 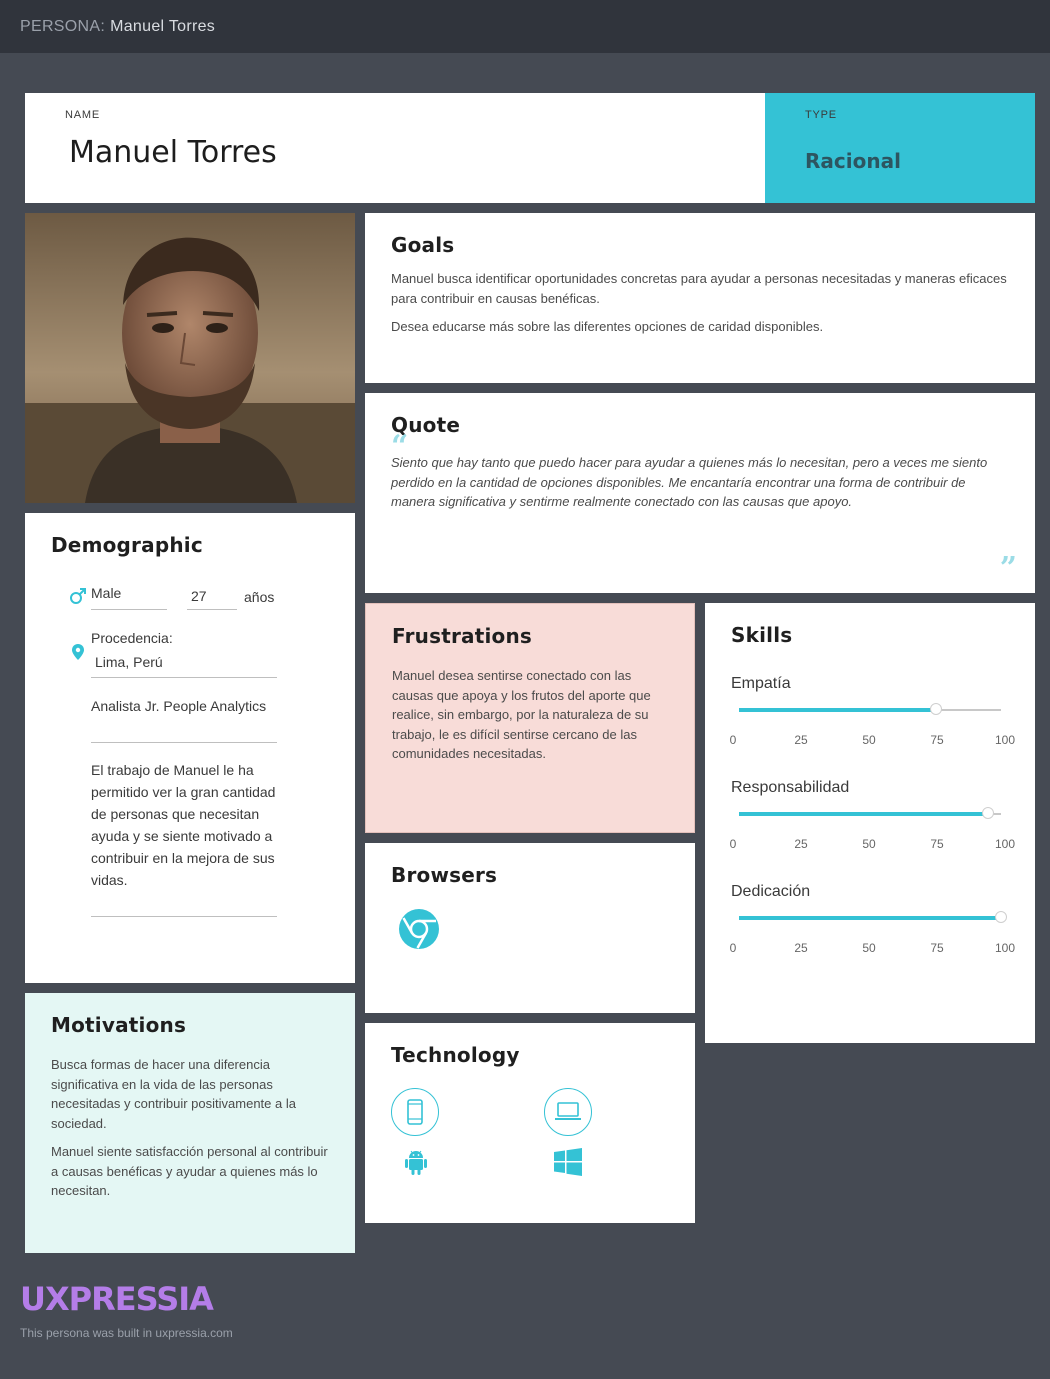 I want to click on persona-photo, so click(x=190, y=358).